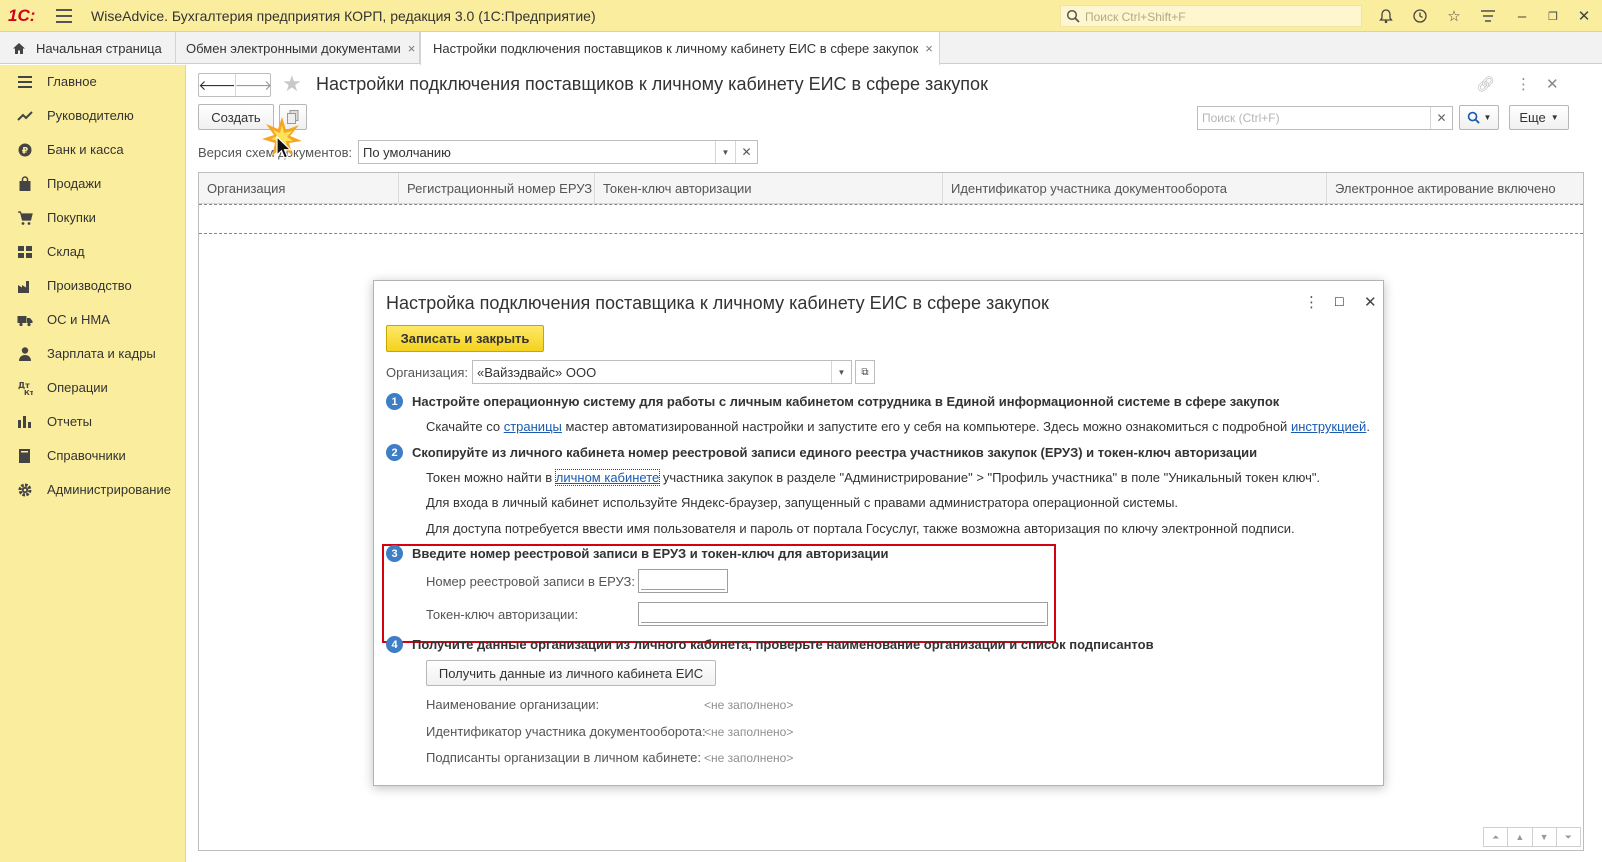  Describe the element at coordinates (88, 48) in the screenshot. I see `tab-home: Начальная страница` at that location.